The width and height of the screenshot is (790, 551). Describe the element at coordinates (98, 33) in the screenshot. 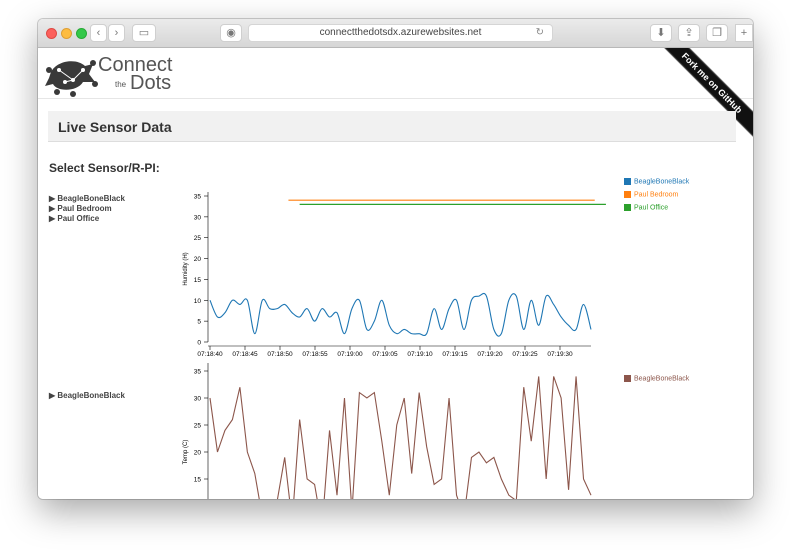

I see `back-button: ‹` at that location.